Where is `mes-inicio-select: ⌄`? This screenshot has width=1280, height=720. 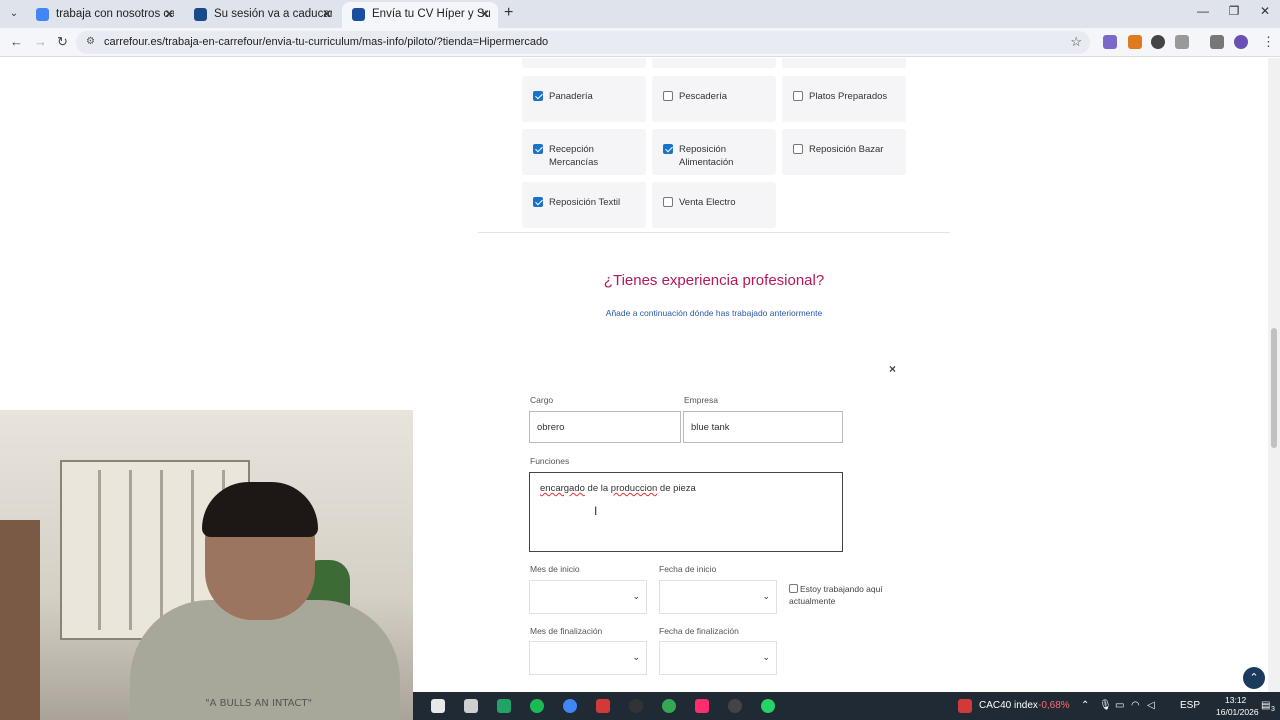 mes-inicio-select: ⌄ is located at coordinates (588, 597).